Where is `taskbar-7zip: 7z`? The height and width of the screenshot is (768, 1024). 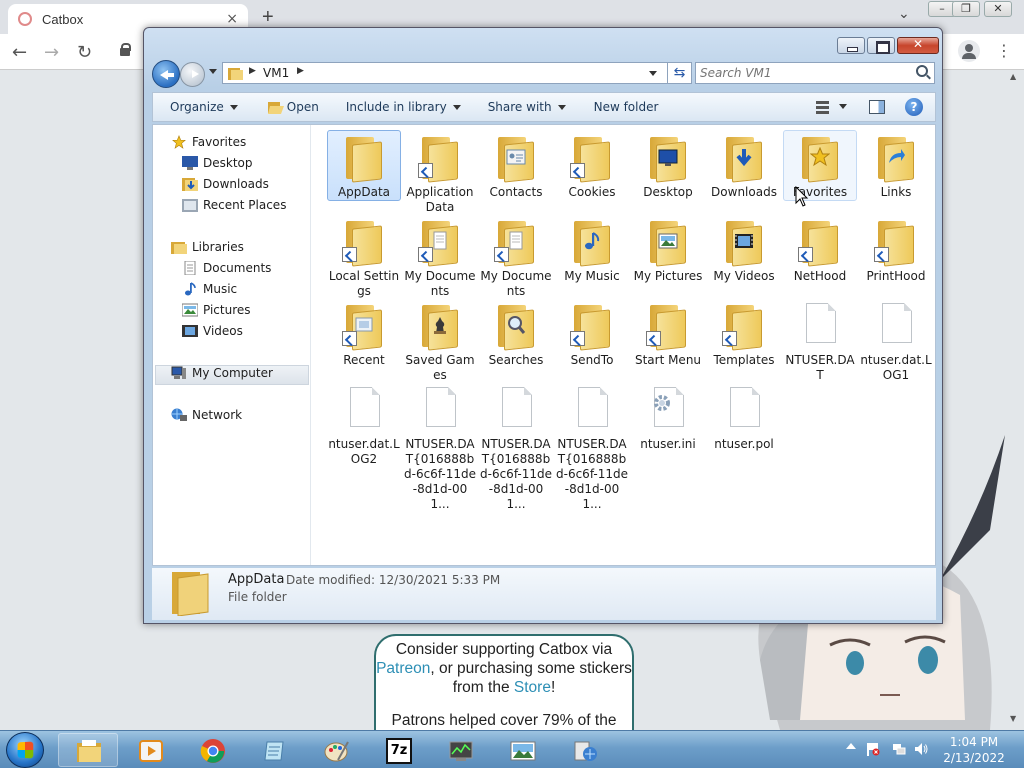 taskbar-7zip: 7z is located at coordinates (398, 750).